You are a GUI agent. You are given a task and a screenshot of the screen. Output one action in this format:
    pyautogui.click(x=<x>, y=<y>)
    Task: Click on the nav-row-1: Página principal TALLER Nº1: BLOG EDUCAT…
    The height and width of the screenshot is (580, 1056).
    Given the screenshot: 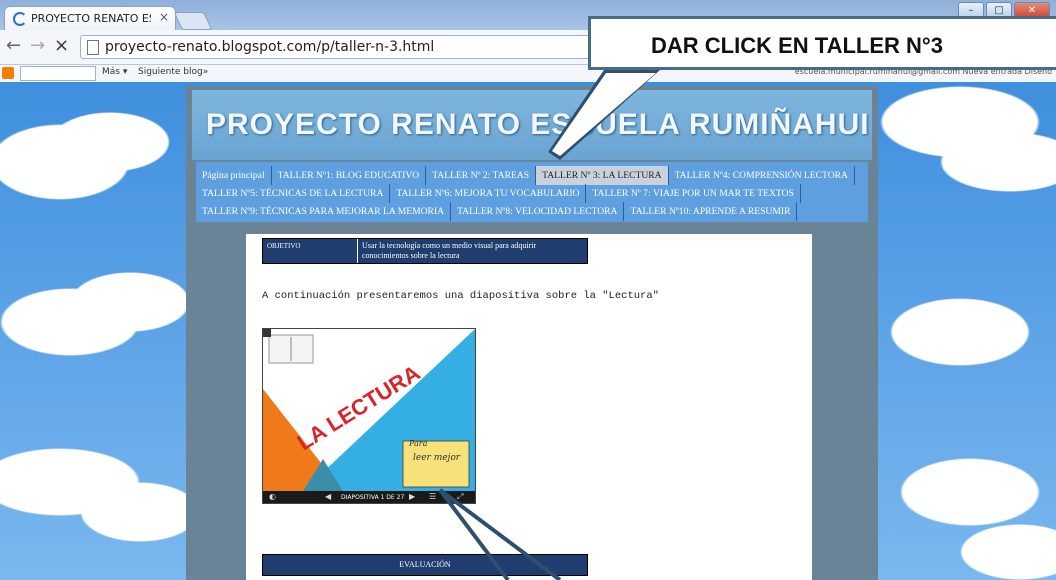 What is the action you would take?
    pyautogui.click(x=525, y=175)
    